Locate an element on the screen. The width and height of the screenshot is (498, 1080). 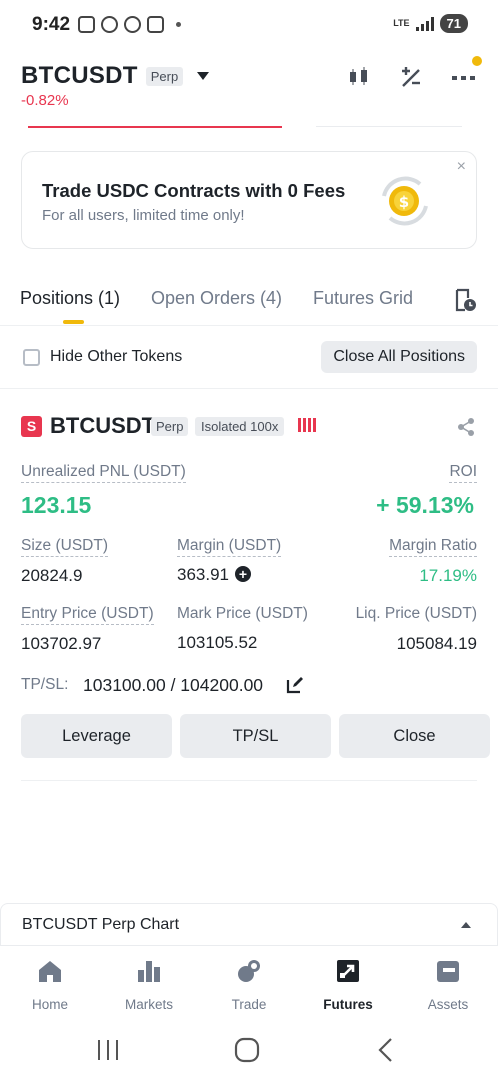
status-time: 9:42 is located at coordinates (51, 24).